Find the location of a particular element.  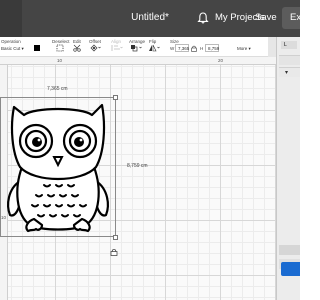

export-button-label: Exp is located at coordinates (295, 17).